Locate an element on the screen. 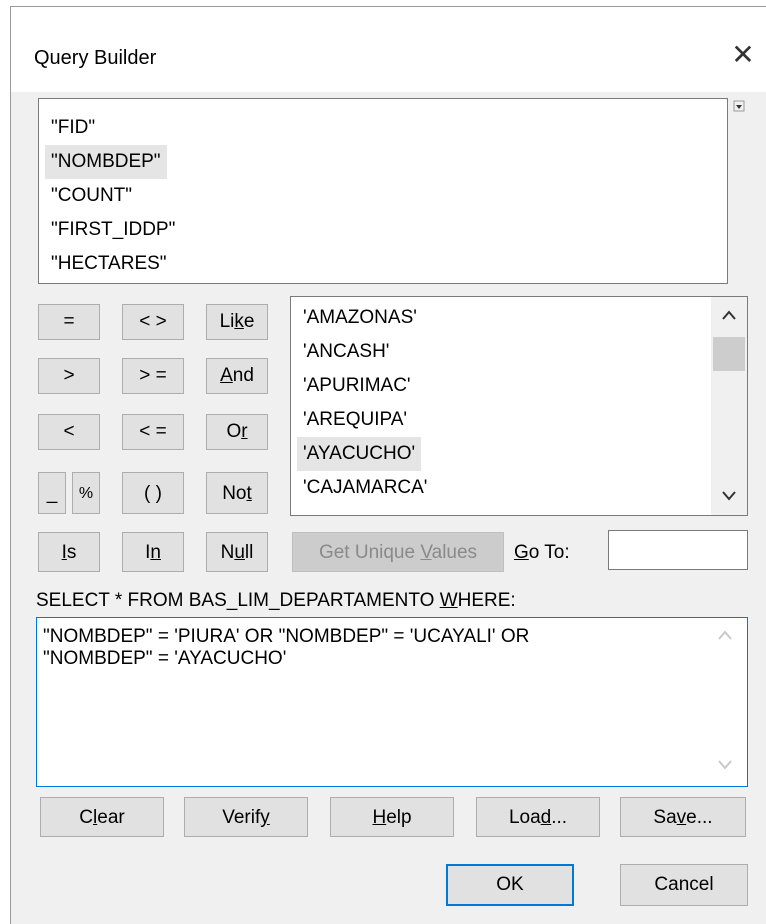 This screenshot has height=924, width=766. field-item: "FIRST_IDDP" is located at coordinates (113, 230).